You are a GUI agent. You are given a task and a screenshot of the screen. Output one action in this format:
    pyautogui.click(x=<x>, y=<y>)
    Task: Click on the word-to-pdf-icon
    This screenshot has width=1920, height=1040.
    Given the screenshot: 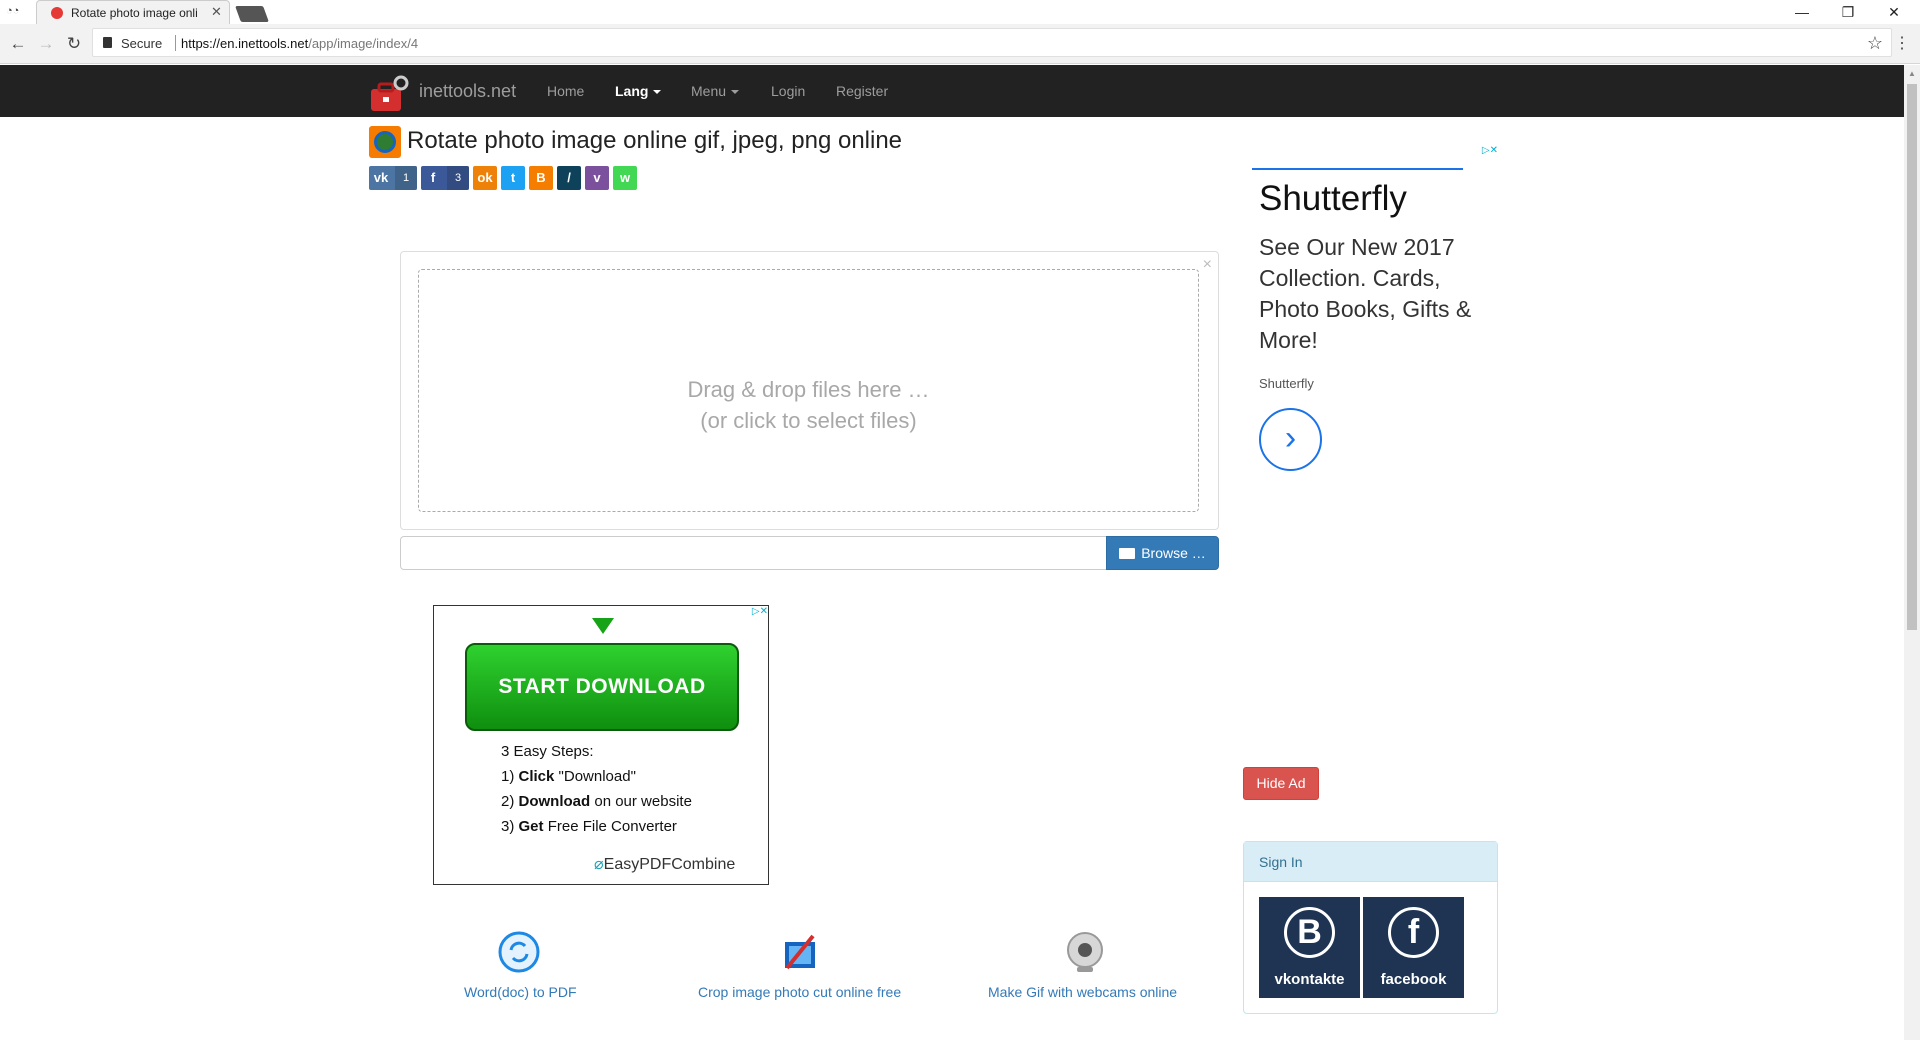 What is the action you would take?
    pyautogui.click(x=519, y=952)
    